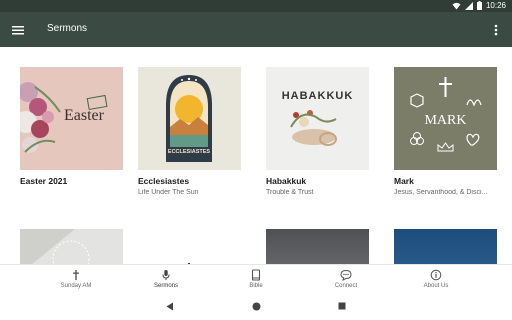 The width and height of the screenshot is (512, 320). I want to click on page-title: Sermons, so click(67, 28).